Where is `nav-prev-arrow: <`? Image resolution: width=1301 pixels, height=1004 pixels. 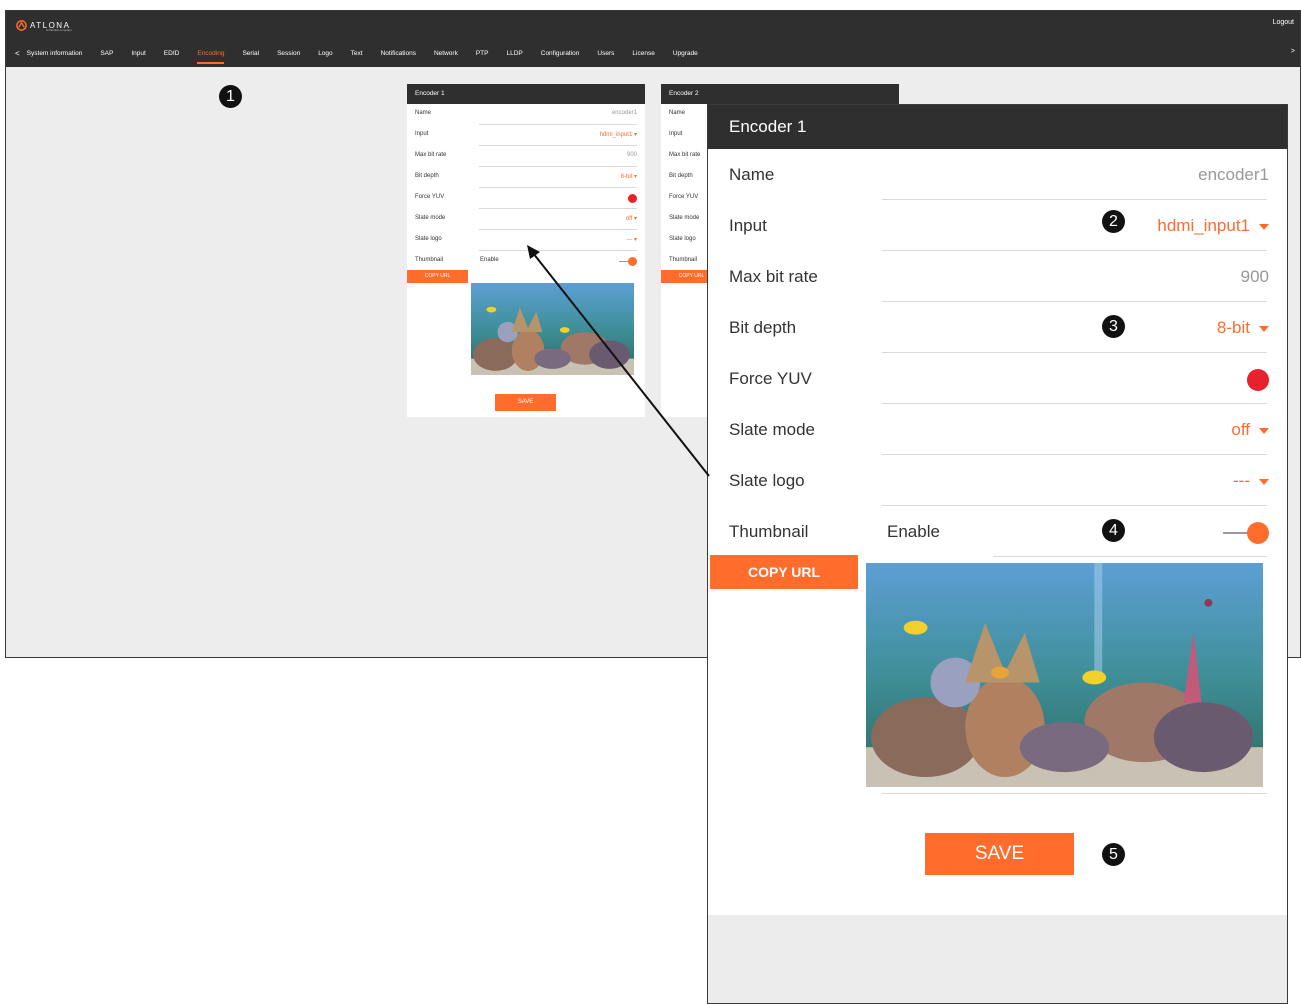
nav-prev-arrow: < is located at coordinates (16, 53).